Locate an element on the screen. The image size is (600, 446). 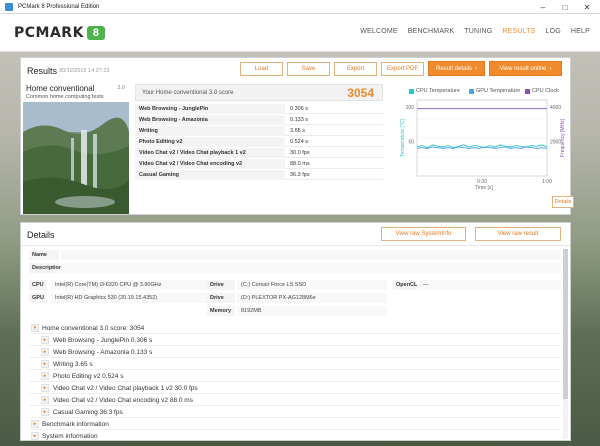
results-title: Results is located at coordinates (42, 71).